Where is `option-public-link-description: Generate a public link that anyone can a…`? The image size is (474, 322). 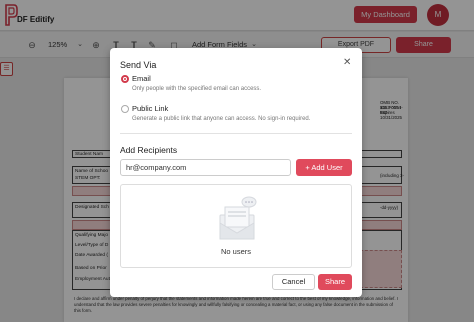 option-public-link-description: Generate a public link that anyone can a… is located at coordinates (221, 119).